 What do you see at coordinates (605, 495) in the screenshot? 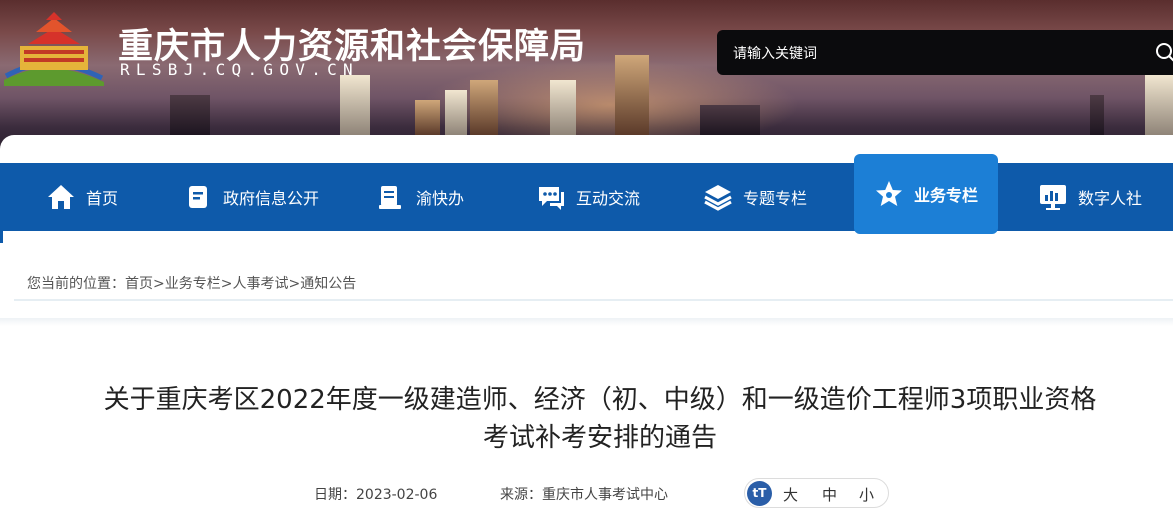
I see `source-value: 重庆市人事考试中心` at bounding box center [605, 495].